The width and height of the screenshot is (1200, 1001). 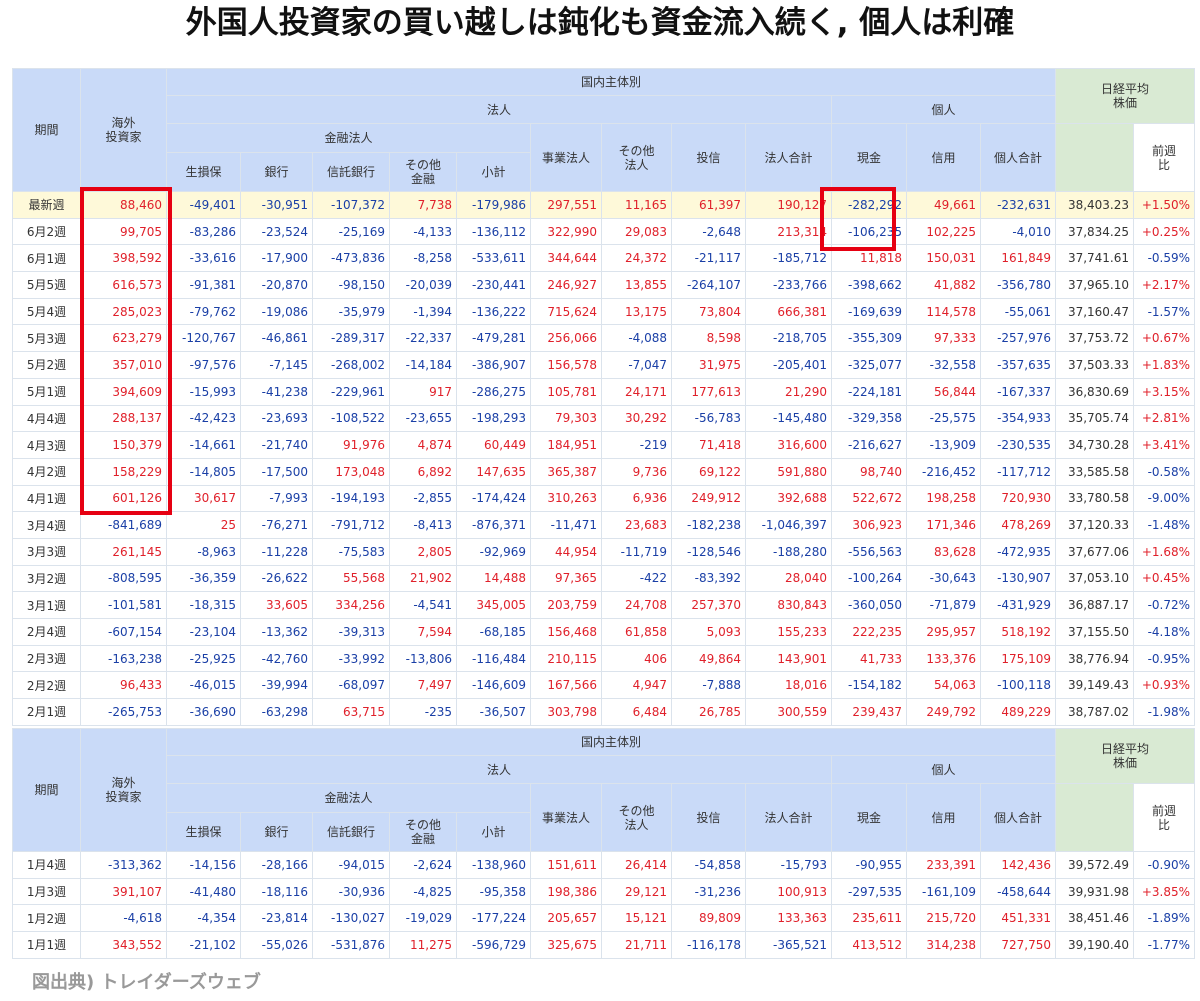 I want to click on cell-trust-banks: -75,583, so click(x=351, y=551).